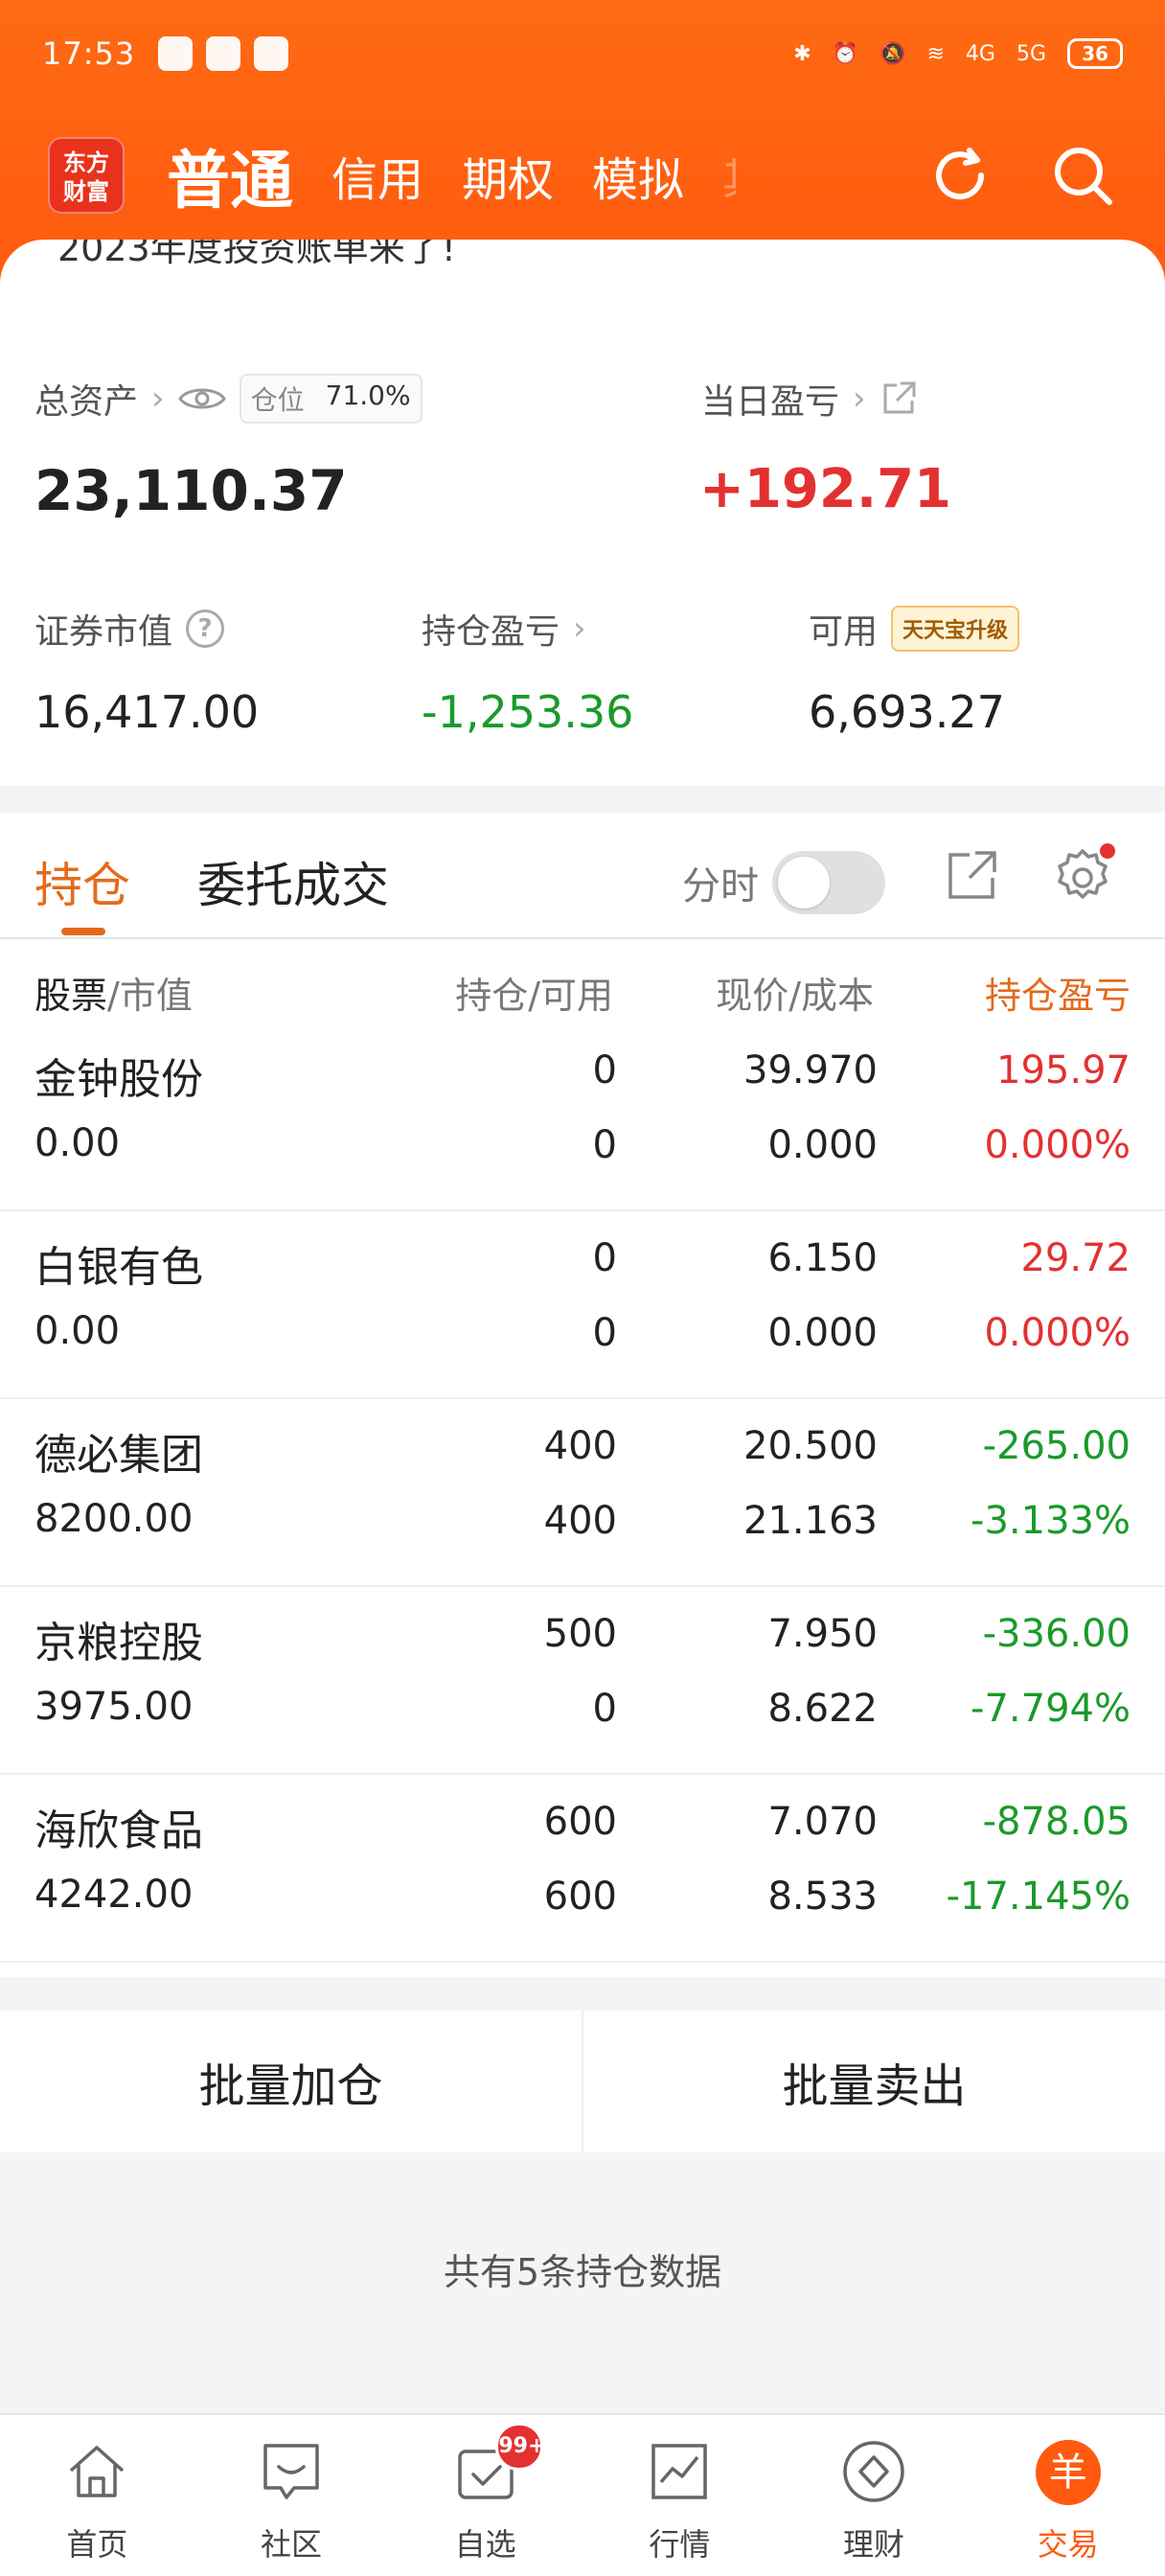 The height and width of the screenshot is (2576, 1165). Describe the element at coordinates (680, 2544) in the screenshot. I see `nav-market-label: 行情` at that location.